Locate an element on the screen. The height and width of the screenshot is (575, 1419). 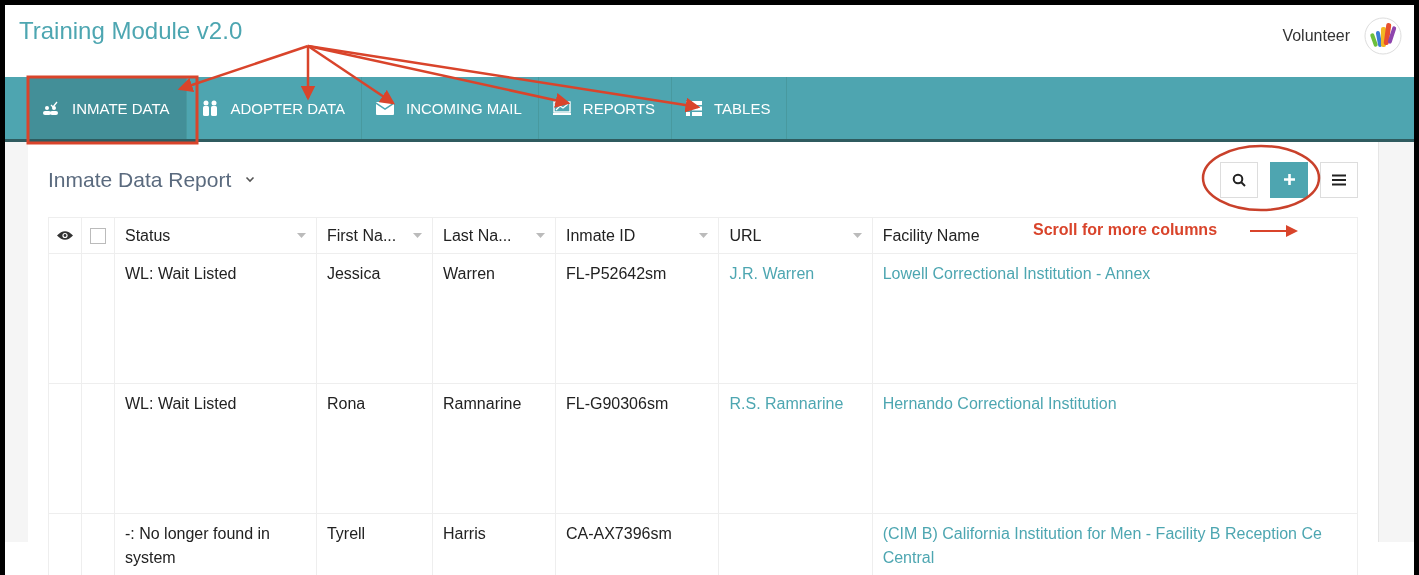
nav-tab: TABLES is located at coordinates (730, 108).